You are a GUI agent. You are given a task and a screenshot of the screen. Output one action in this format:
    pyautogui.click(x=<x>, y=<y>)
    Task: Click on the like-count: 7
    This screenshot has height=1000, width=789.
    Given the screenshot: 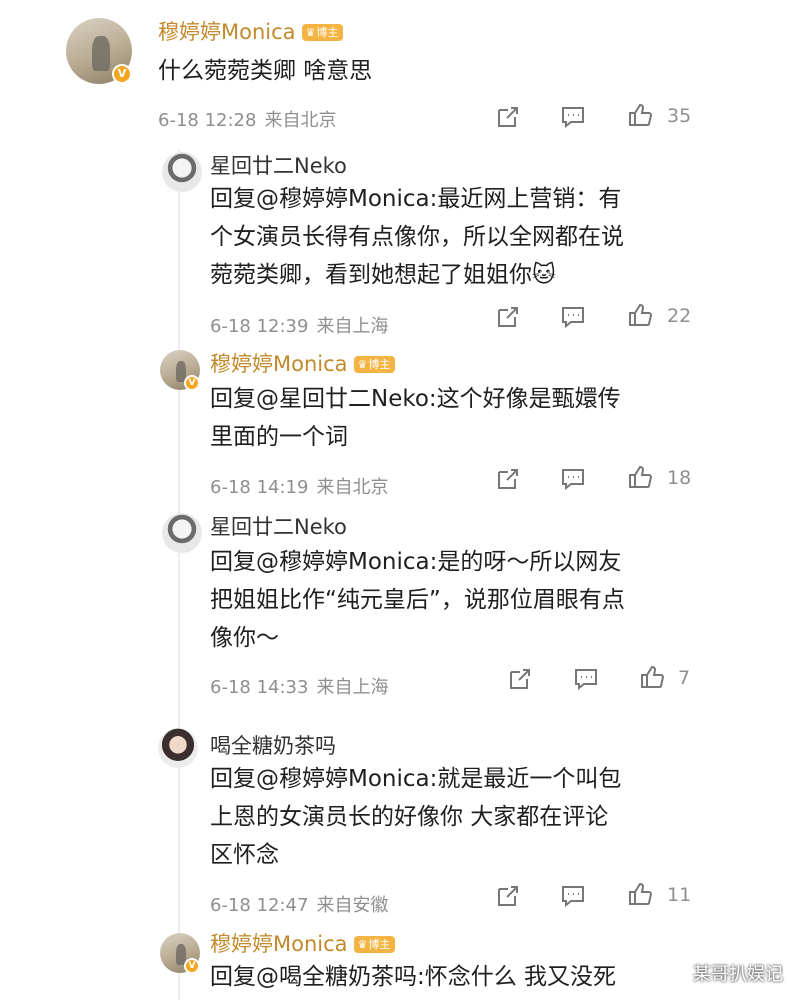 What is the action you would take?
    pyautogui.click(x=684, y=678)
    